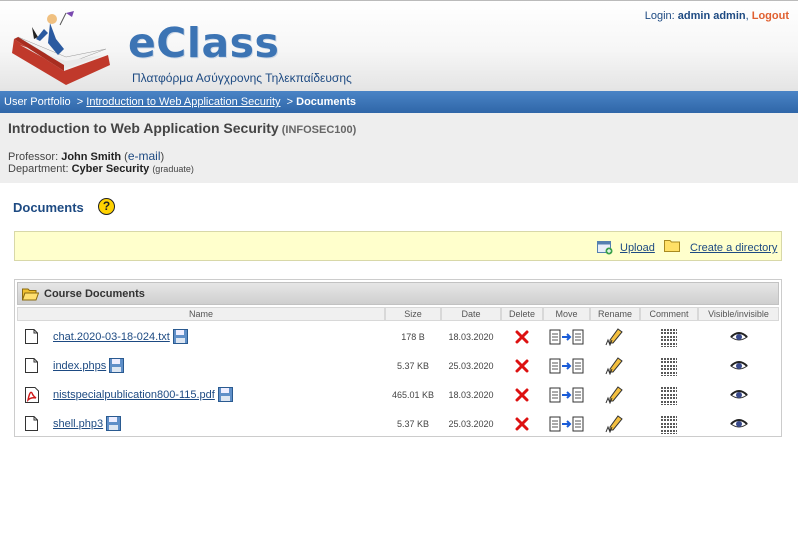 This screenshot has height=538, width=798. I want to click on table-row: chat.2020-03-18-024.txt 178 B 18.03.2020, so click(398, 336).